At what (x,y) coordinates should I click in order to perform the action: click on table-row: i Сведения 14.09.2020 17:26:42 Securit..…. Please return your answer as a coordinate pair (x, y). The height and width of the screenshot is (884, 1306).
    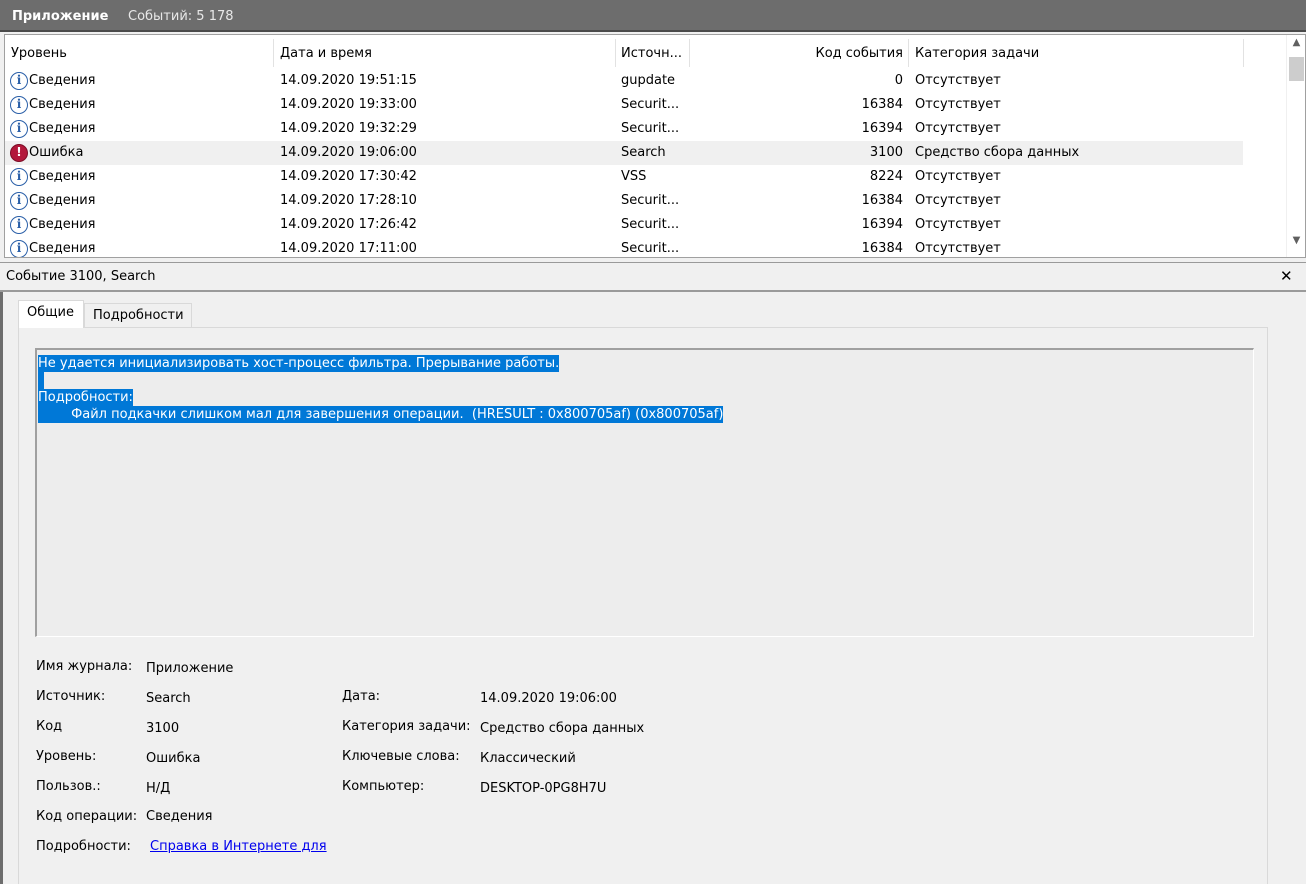
    Looking at the image, I should click on (624, 225).